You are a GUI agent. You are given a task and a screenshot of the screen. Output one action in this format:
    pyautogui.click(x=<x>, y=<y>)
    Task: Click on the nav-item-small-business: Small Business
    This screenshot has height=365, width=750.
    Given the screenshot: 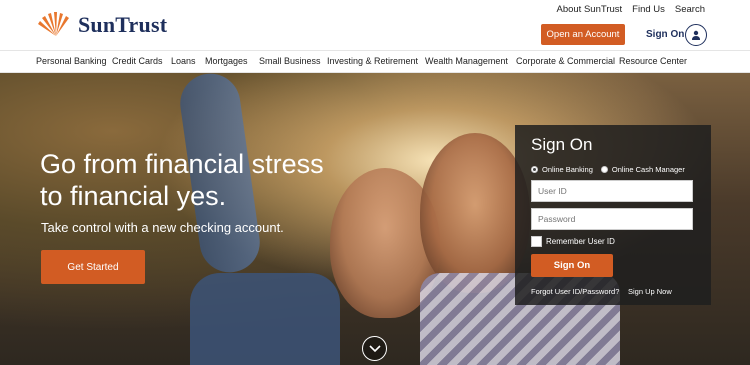 What is the action you would take?
    pyautogui.click(x=290, y=61)
    